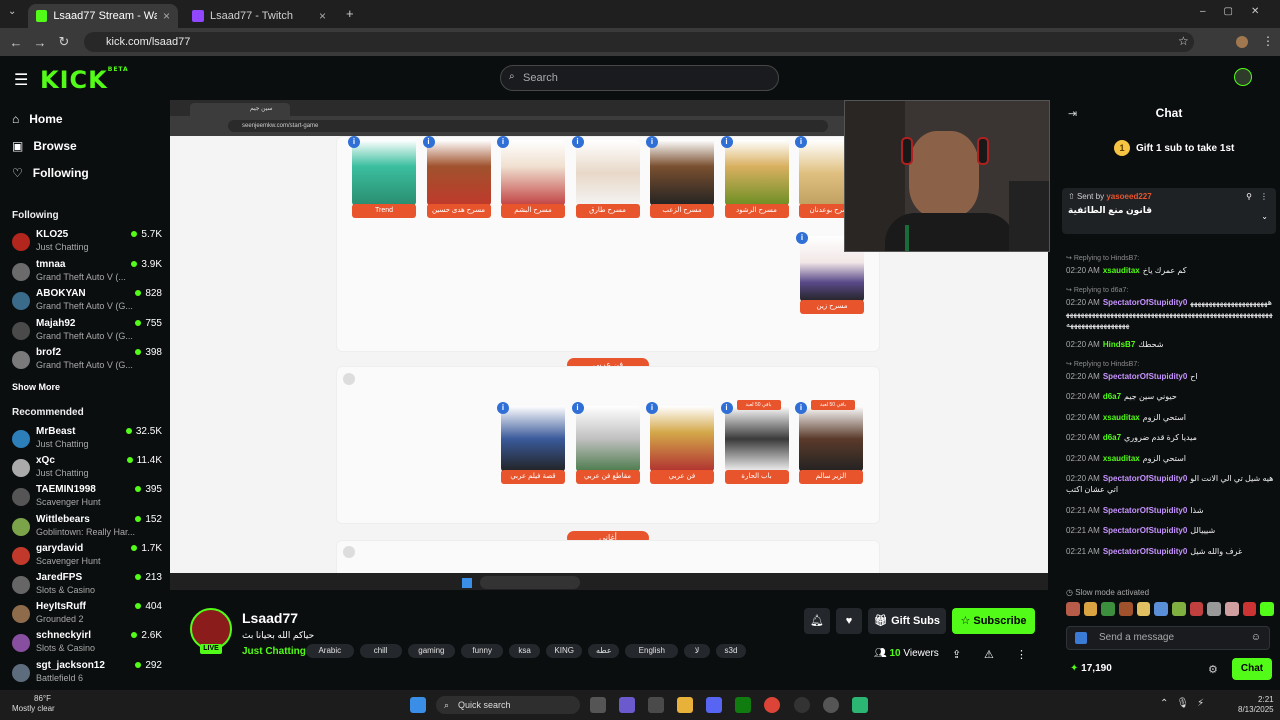  I want to click on chevron-down-icon: ⌄, so click(1264, 216).